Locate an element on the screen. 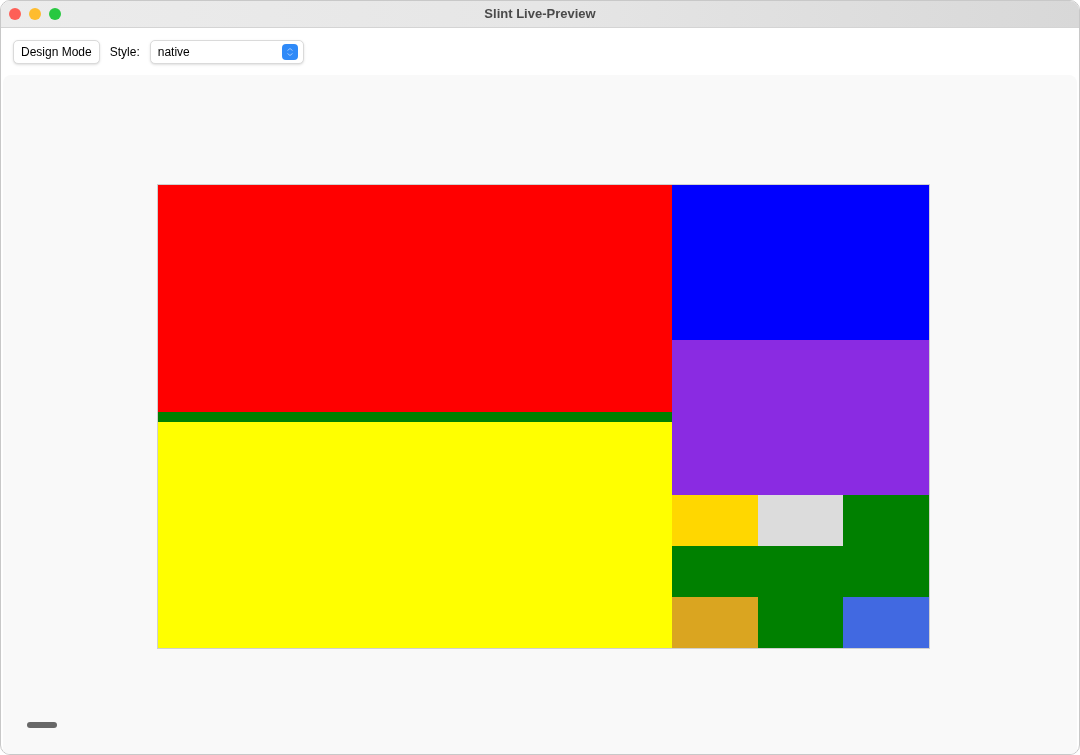  design-mode-button: Design Mode is located at coordinates (56, 51).